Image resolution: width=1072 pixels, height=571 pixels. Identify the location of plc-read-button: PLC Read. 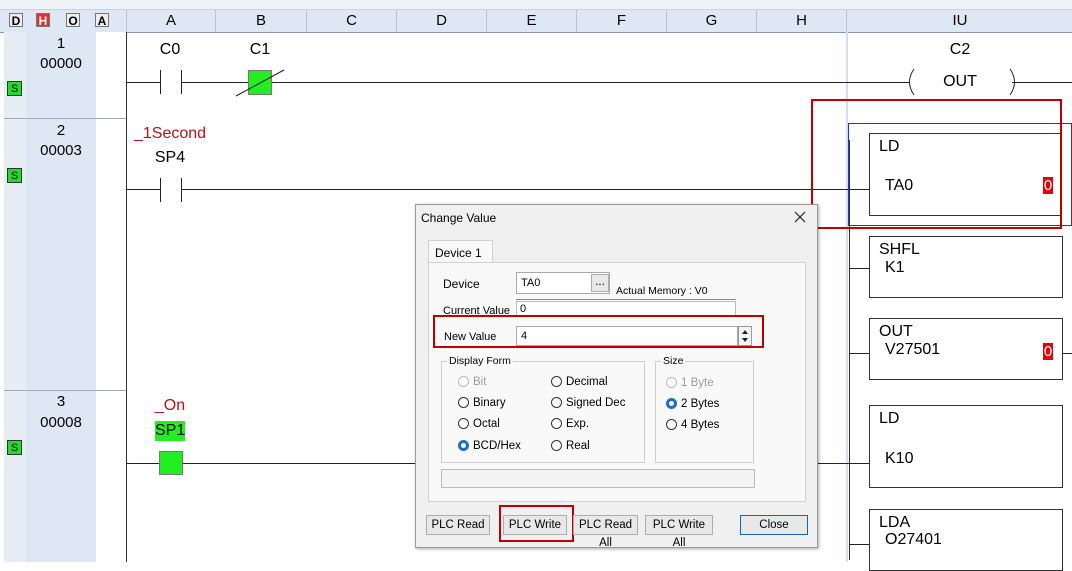
(458, 525).